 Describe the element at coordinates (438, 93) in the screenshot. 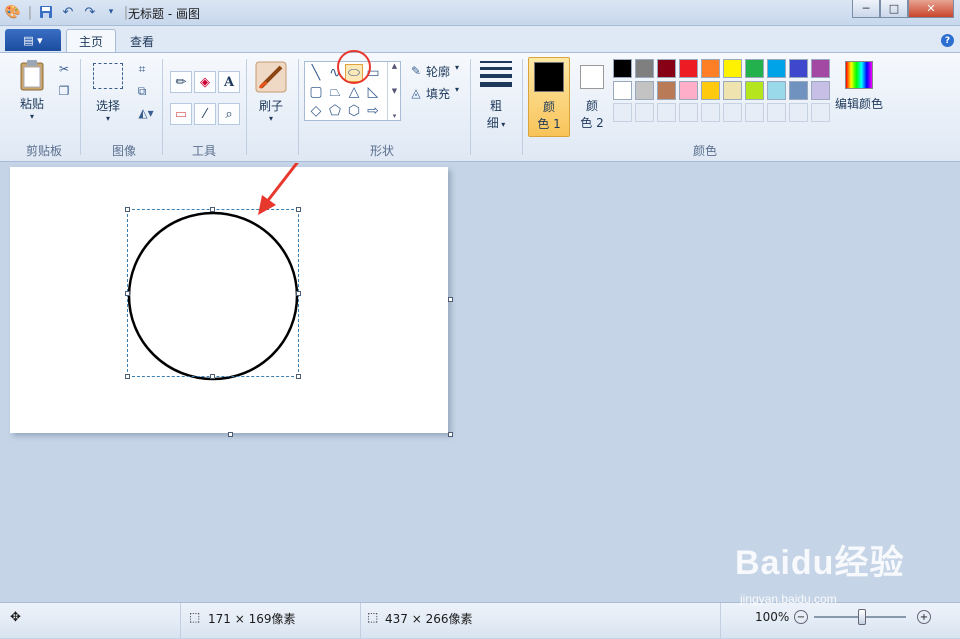

I see `fill-label: 填充` at that location.